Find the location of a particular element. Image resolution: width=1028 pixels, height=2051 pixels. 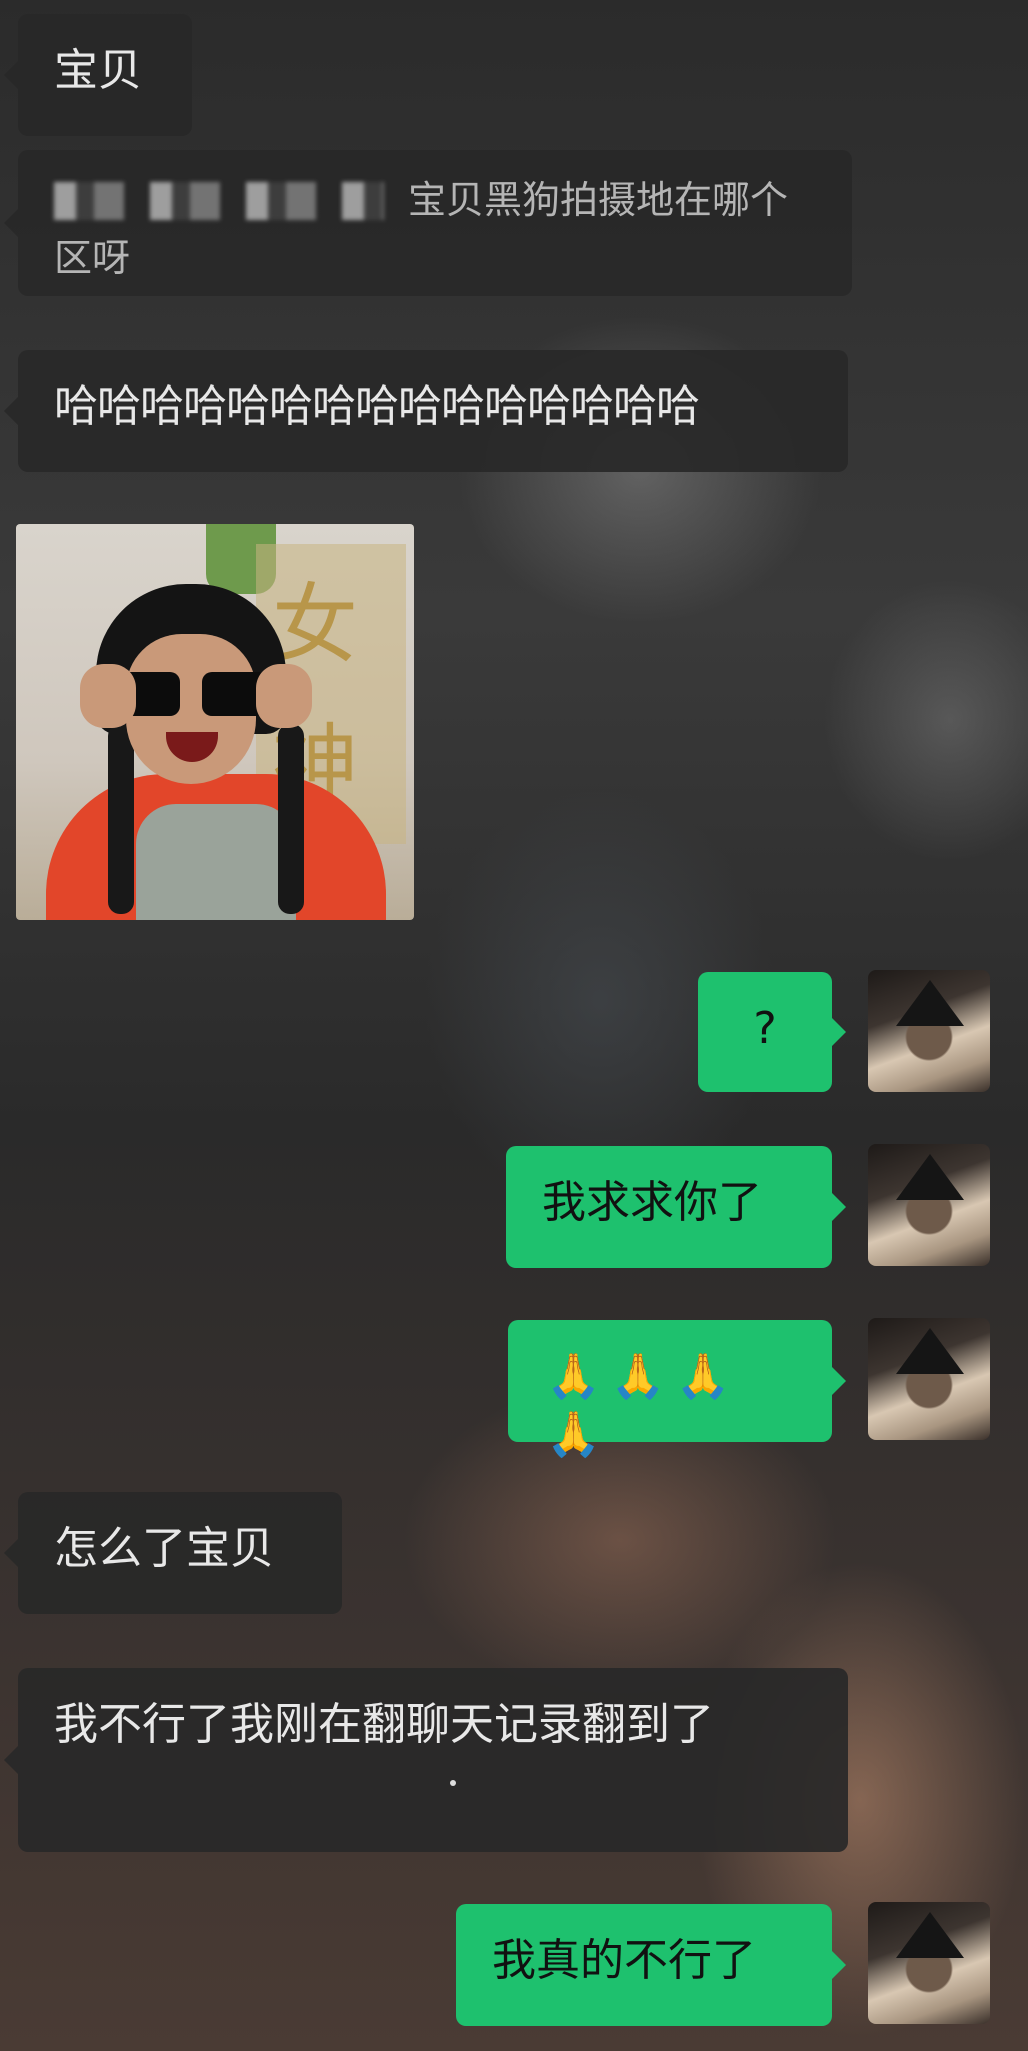

outgoing-message: 🙏🙏🙏🙏 is located at coordinates (677, 1390).